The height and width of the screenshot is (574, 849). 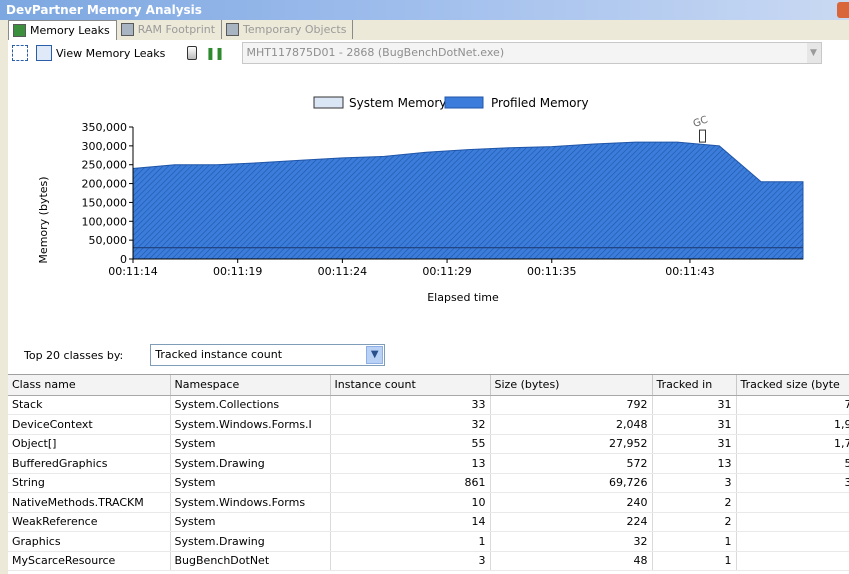 I want to click on column-header: Tracked in, so click(x=694, y=385).